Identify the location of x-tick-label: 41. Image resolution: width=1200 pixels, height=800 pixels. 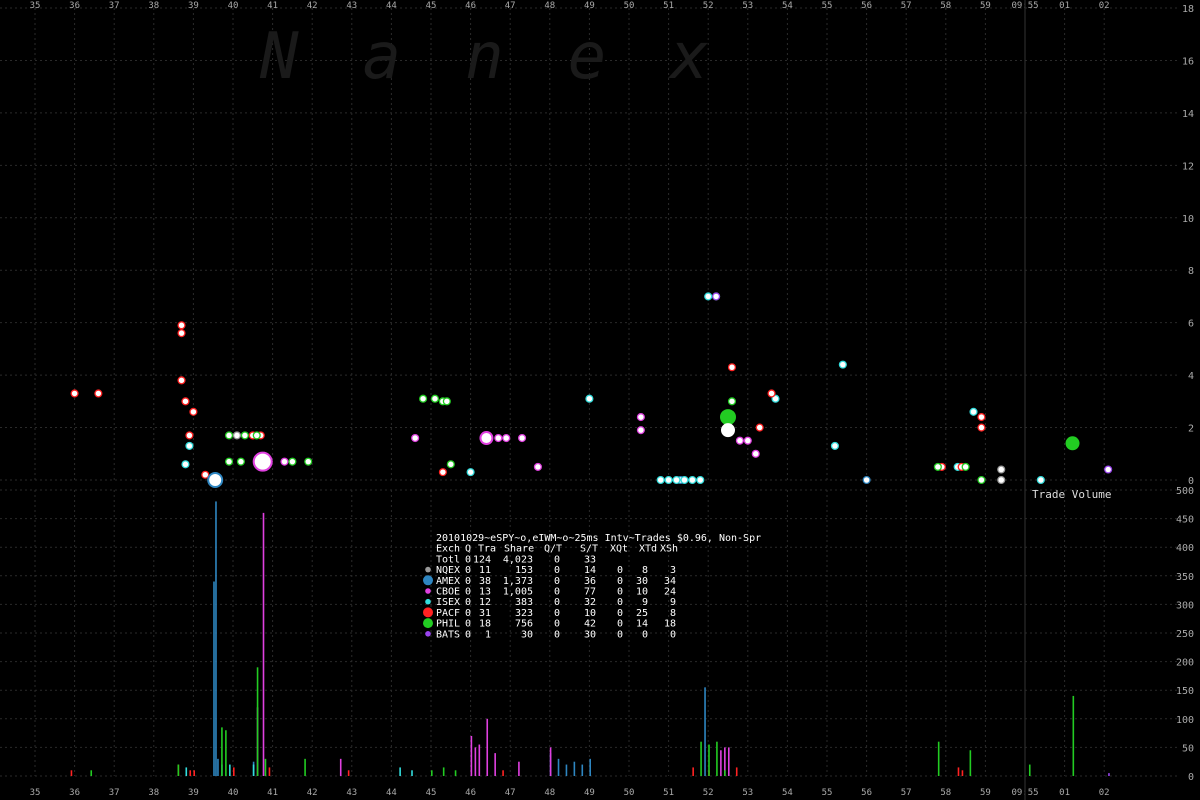
(272, 6).